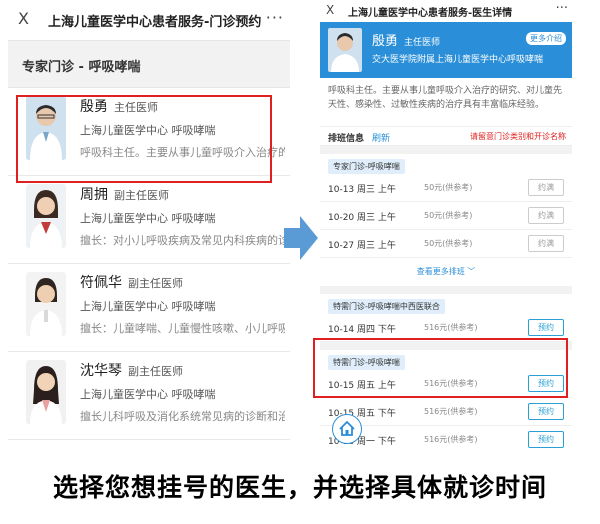 Image resolution: width=600 pixels, height=524 pixels. I want to click on schedule-section-special-combined: 特需门诊-呼吸哮喘中西医联合 10-14 周四 下午 516元(供参考) 预约, so click(446, 318).